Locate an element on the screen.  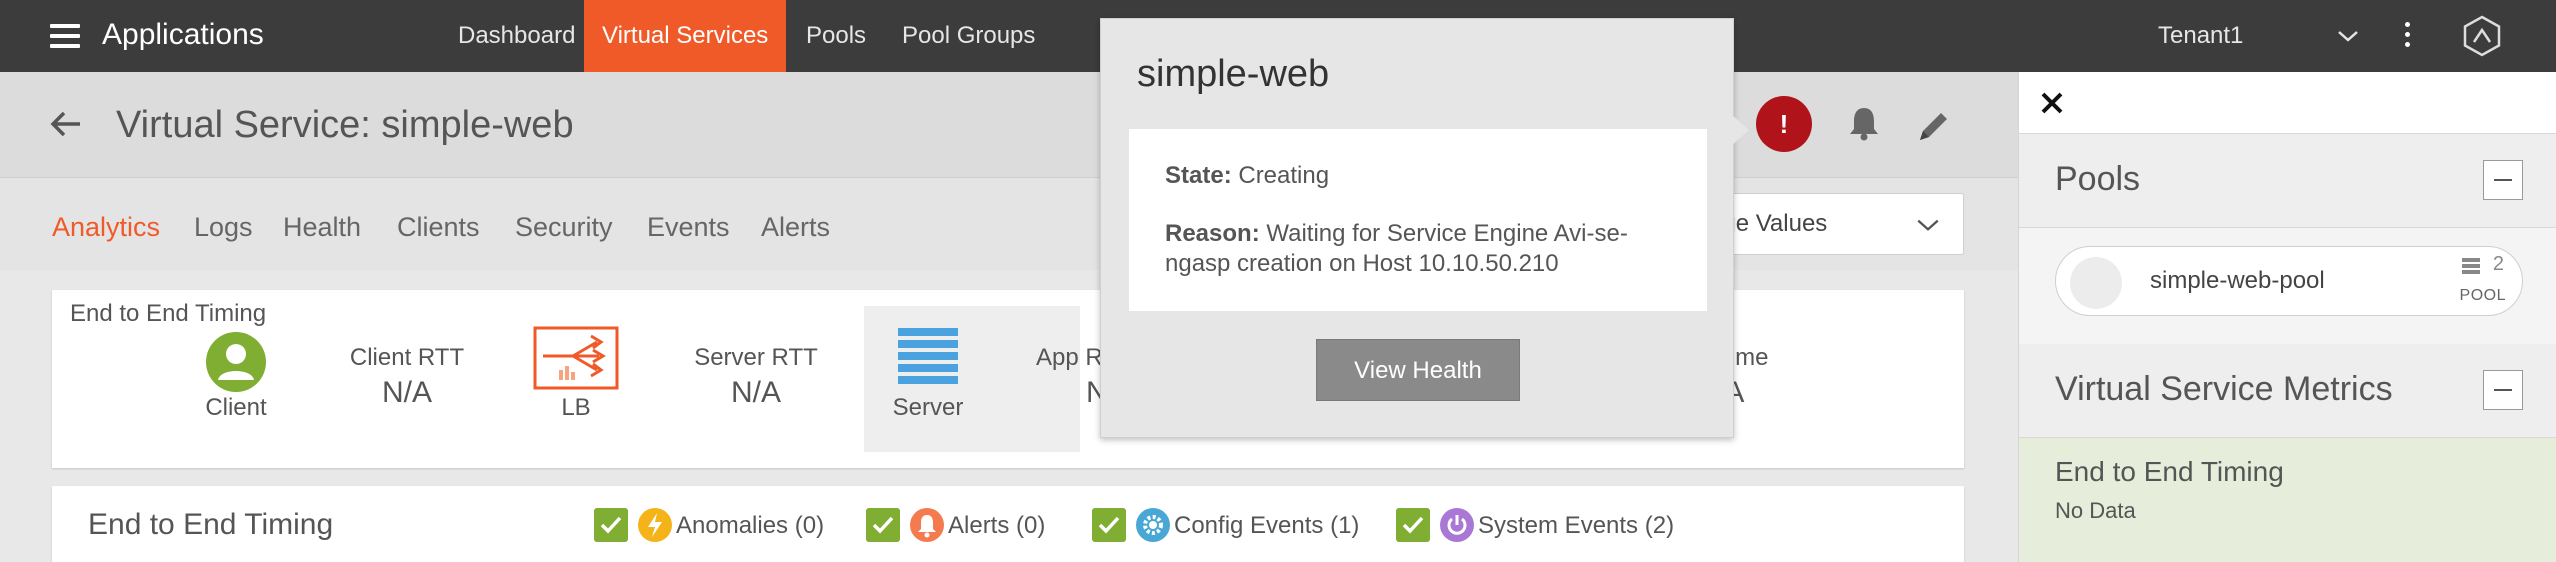
popover-arrow is located at coordinates (1740, 130).